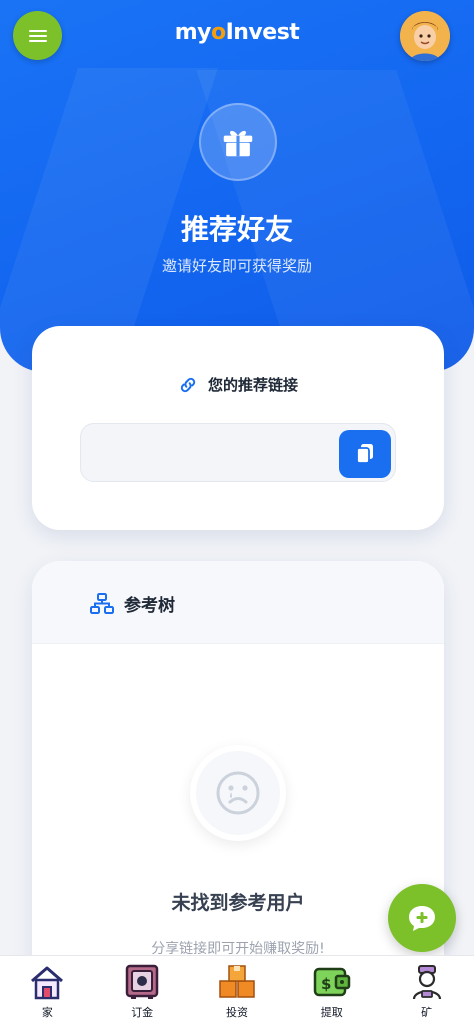 Image resolution: width=474 pixels, height=1024 pixels. What do you see at coordinates (427, 982) in the screenshot?
I see `miner-icon` at bounding box center [427, 982].